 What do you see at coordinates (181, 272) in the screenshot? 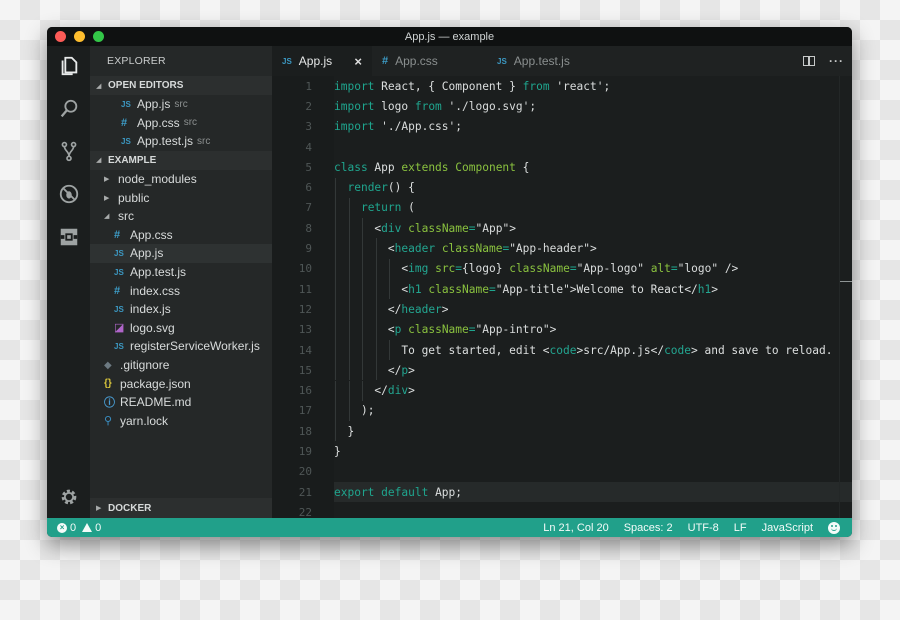
I see `file-item: JS App.test.js` at bounding box center [181, 272].